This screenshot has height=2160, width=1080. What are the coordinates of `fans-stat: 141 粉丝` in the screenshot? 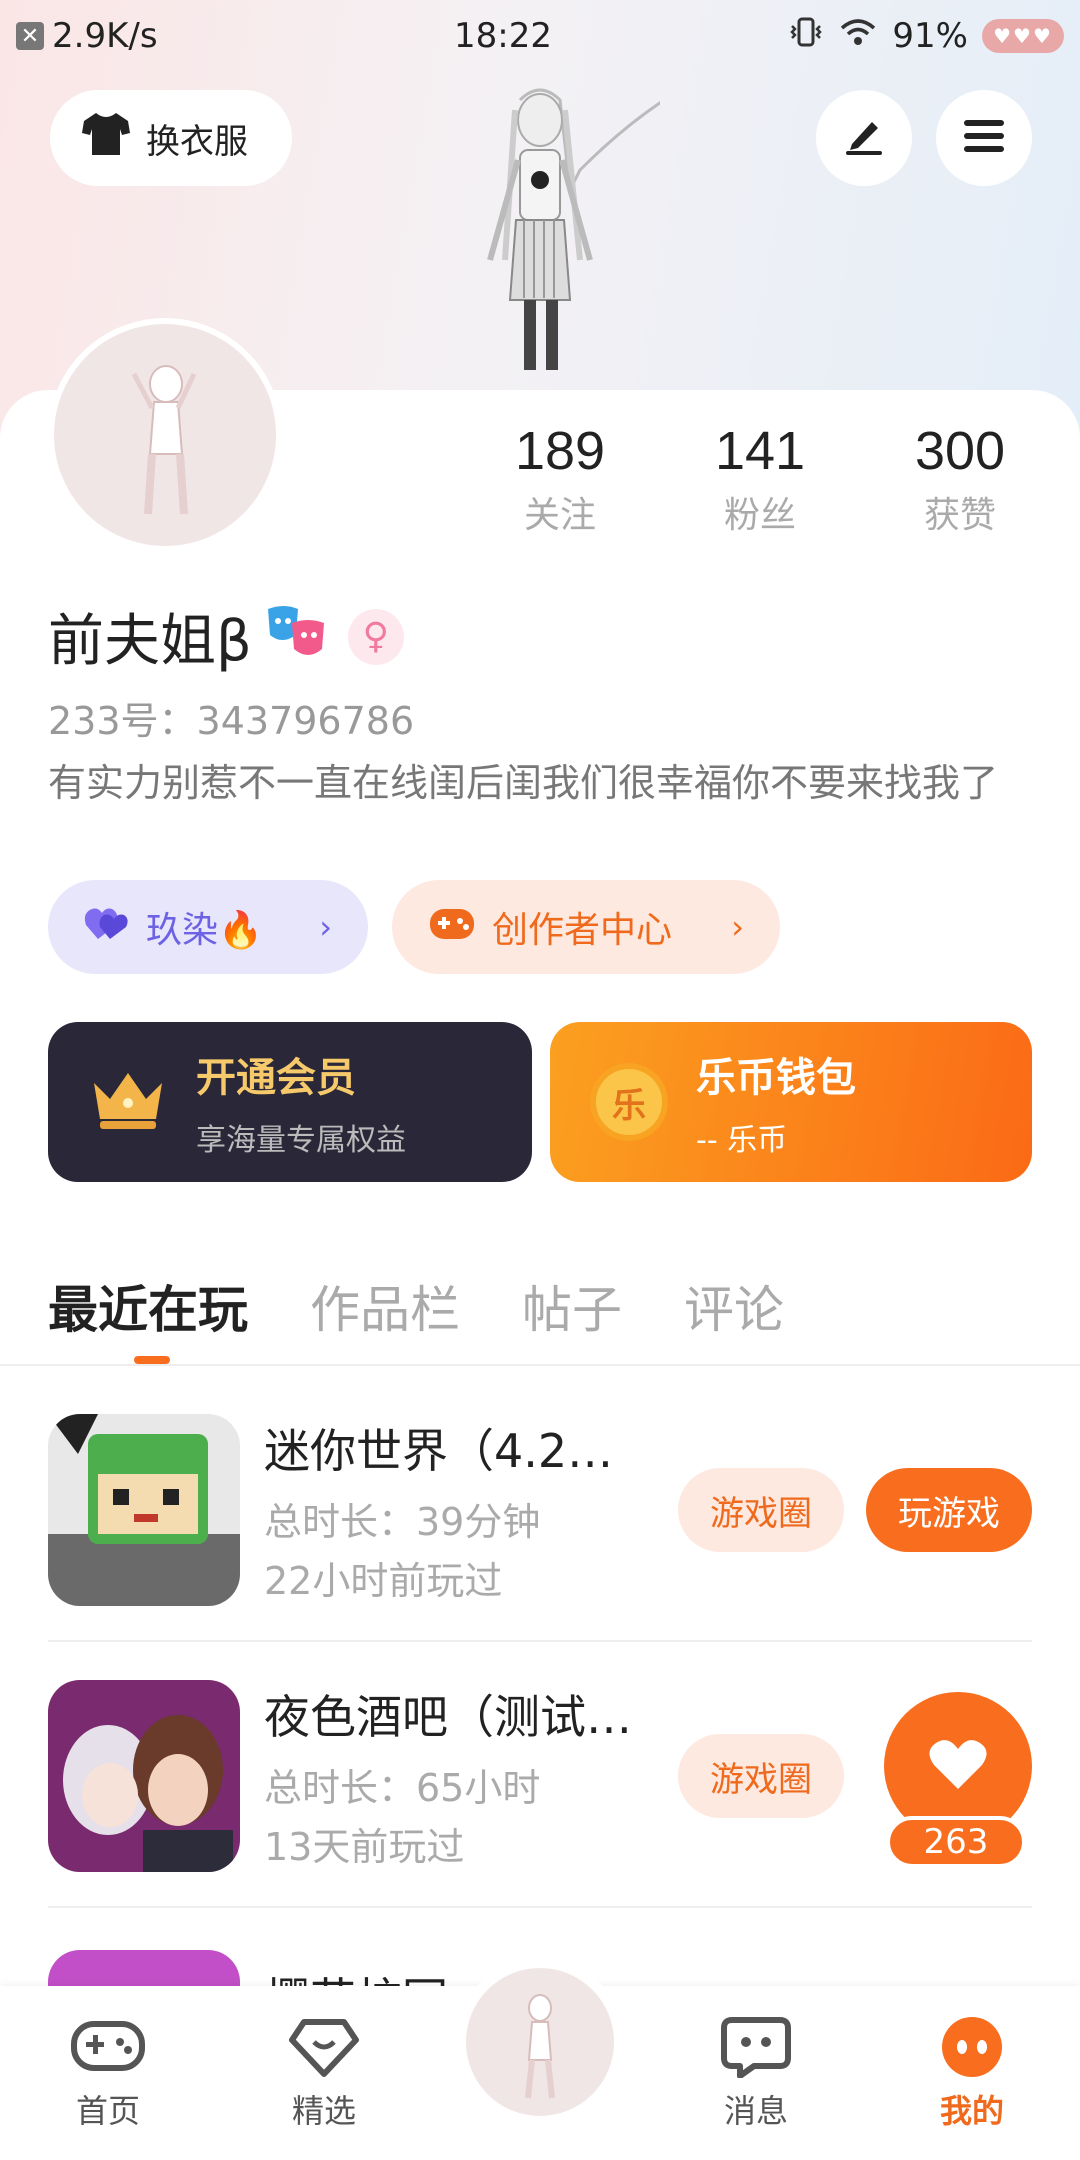 It's located at (760, 479).